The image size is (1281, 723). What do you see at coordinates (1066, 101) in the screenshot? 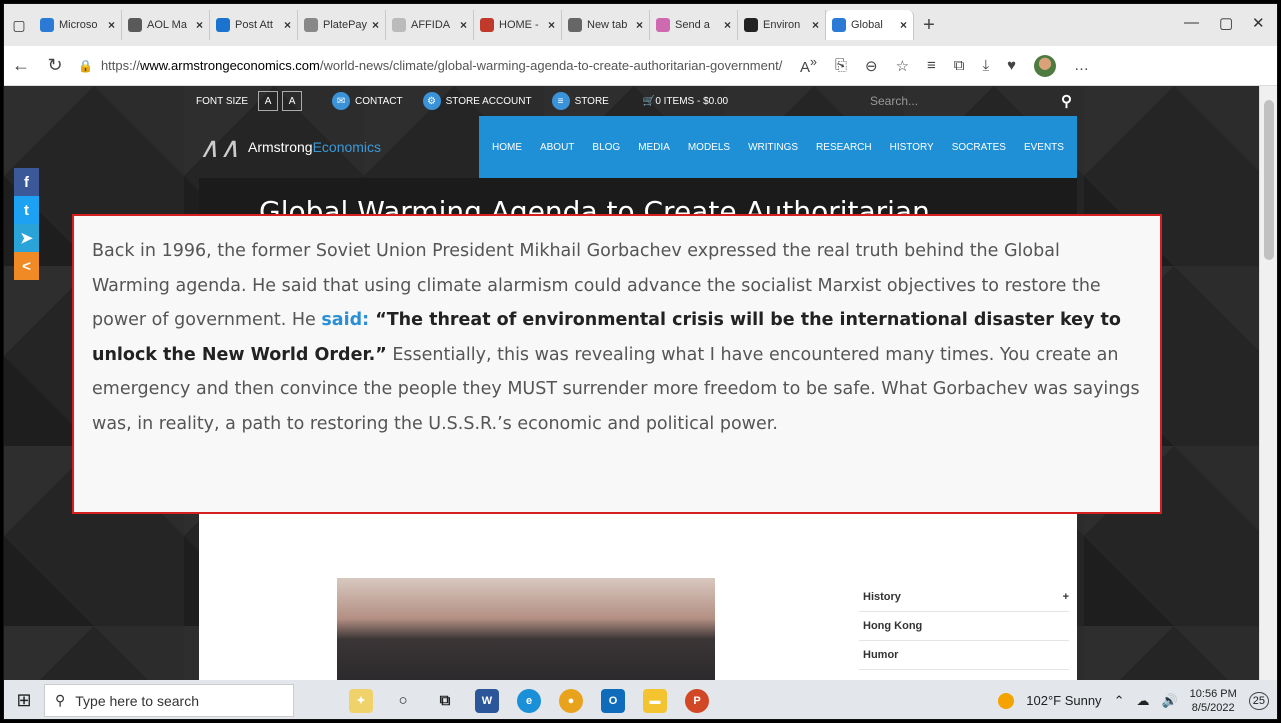
I see `search-icon: ⚲` at bounding box center [1066, 101].